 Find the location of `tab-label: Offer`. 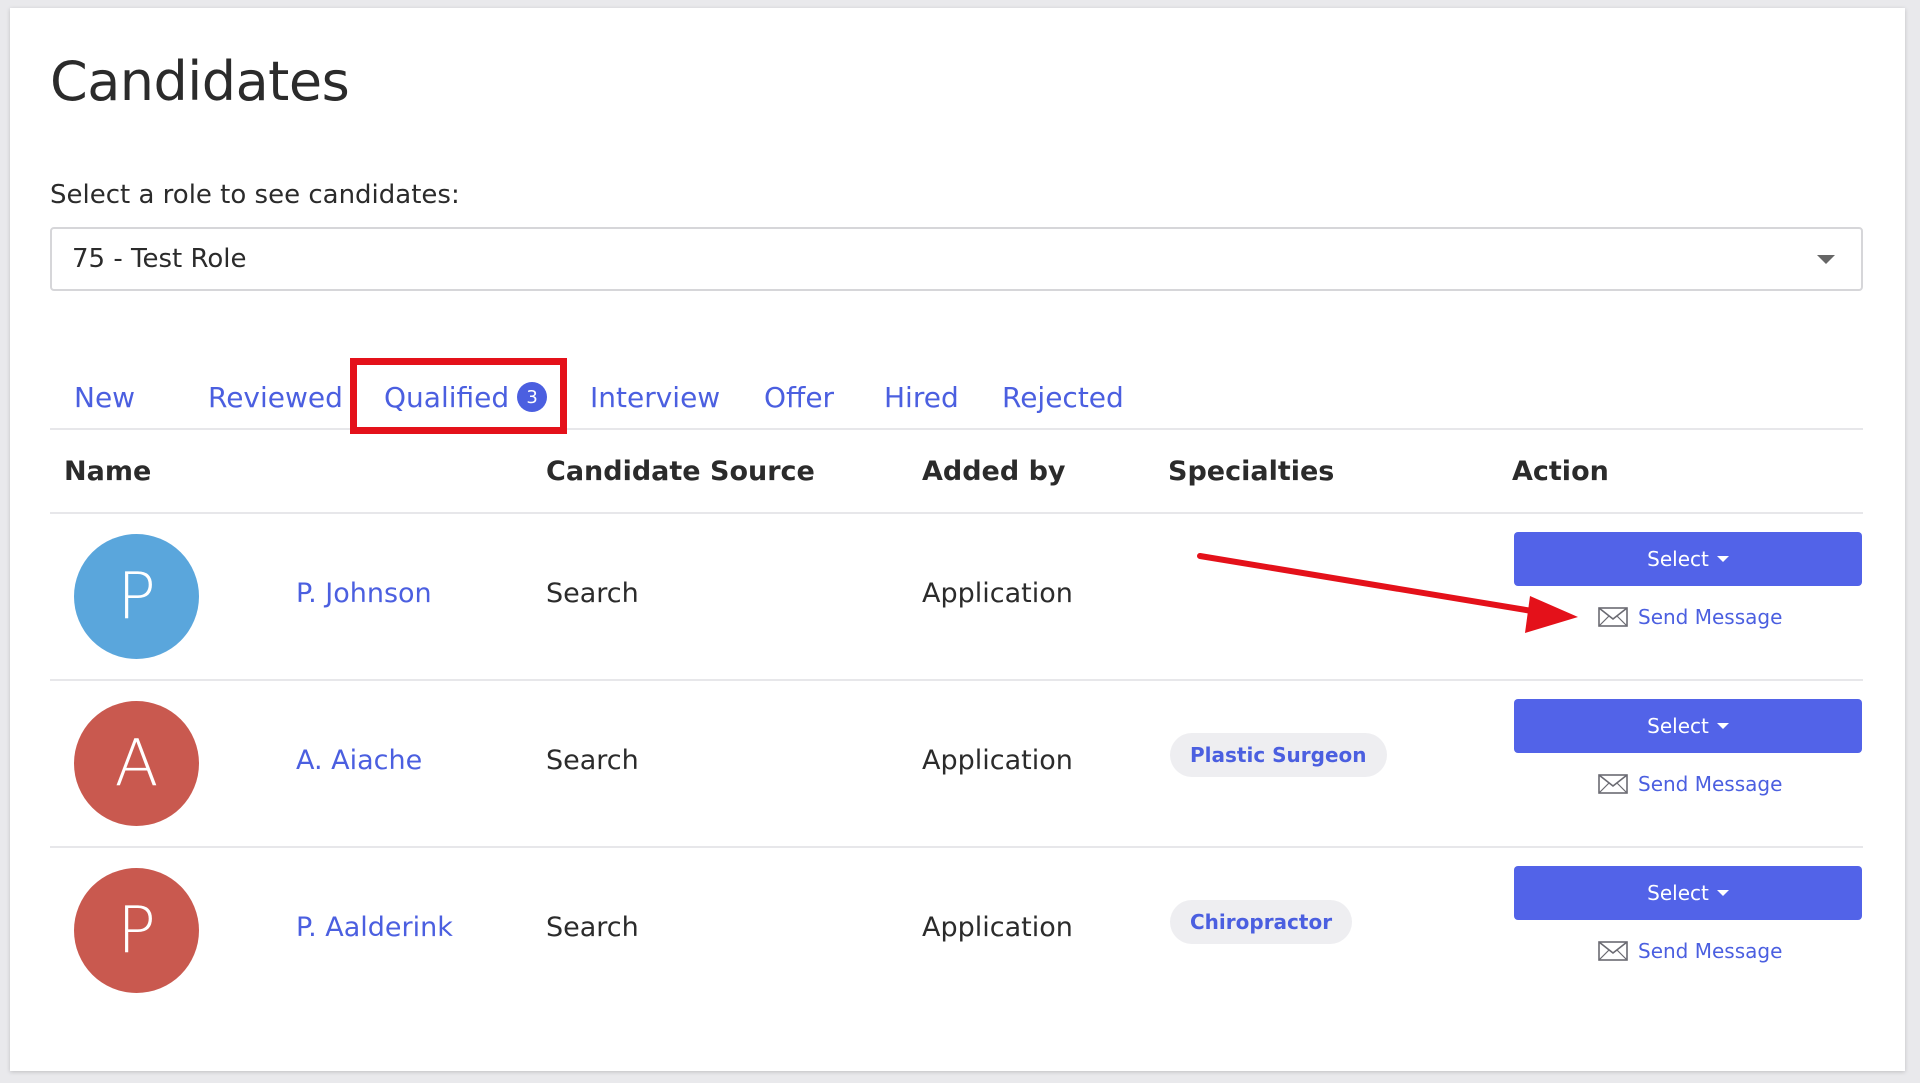

tab-label: Offer is located at coordinates (799, 397).